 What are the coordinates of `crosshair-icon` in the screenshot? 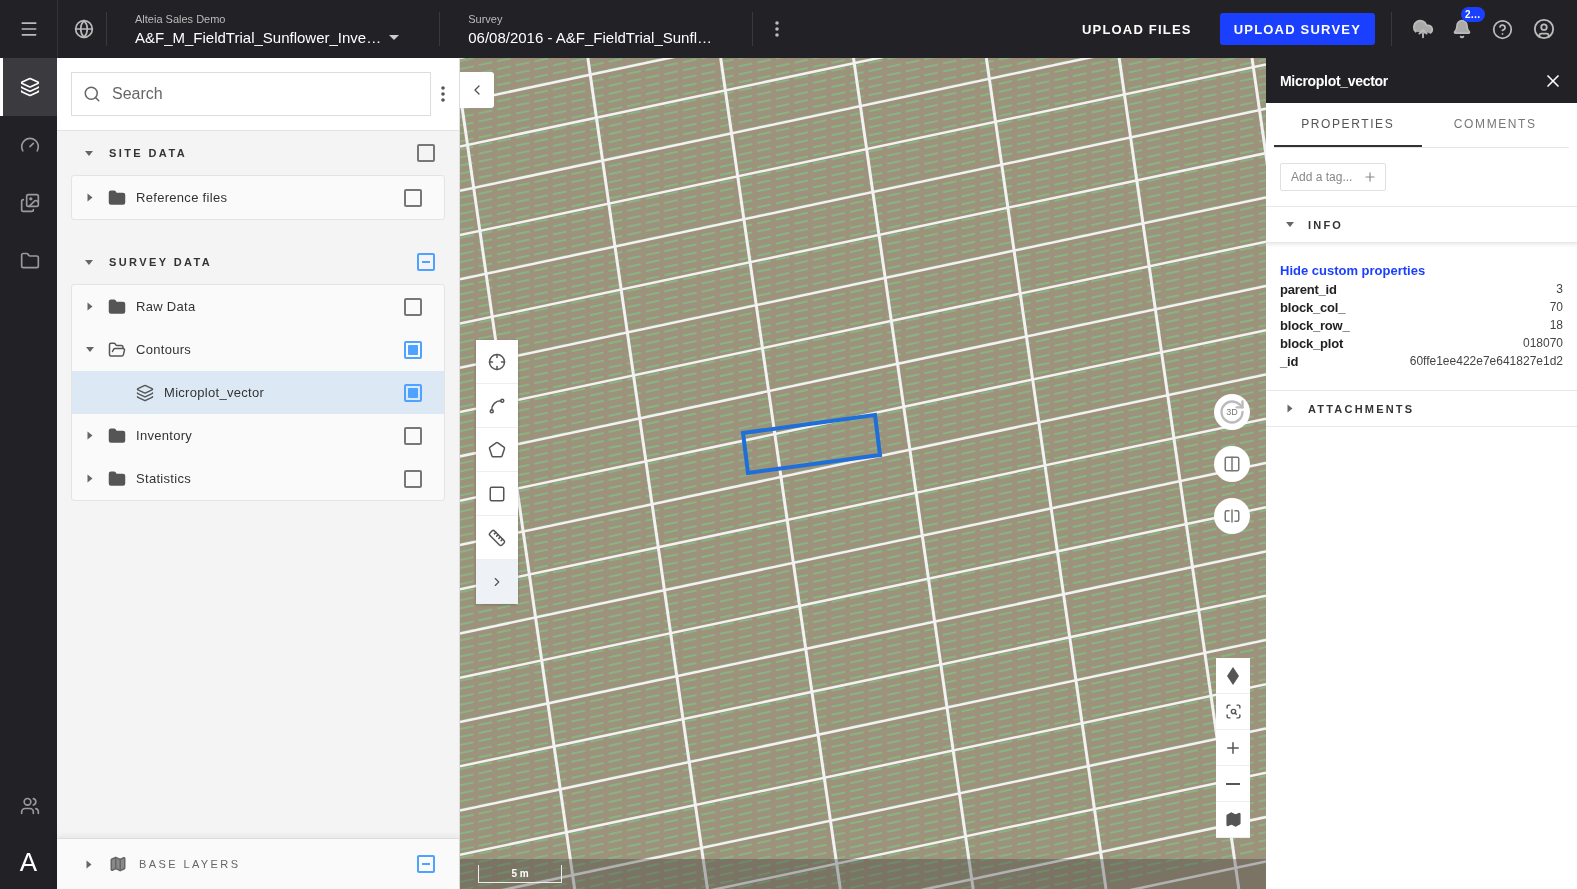 It's located at (497, 361).